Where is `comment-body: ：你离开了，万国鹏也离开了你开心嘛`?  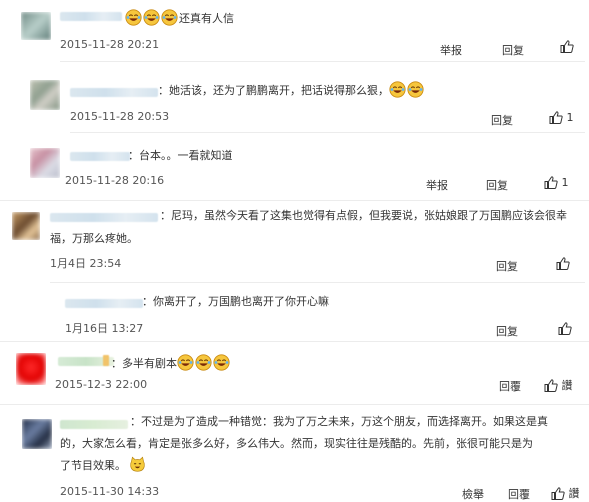 comment-body: ：你离开了，万国鹏也离开了你开心嘛 is located at coordinates (235, 301).